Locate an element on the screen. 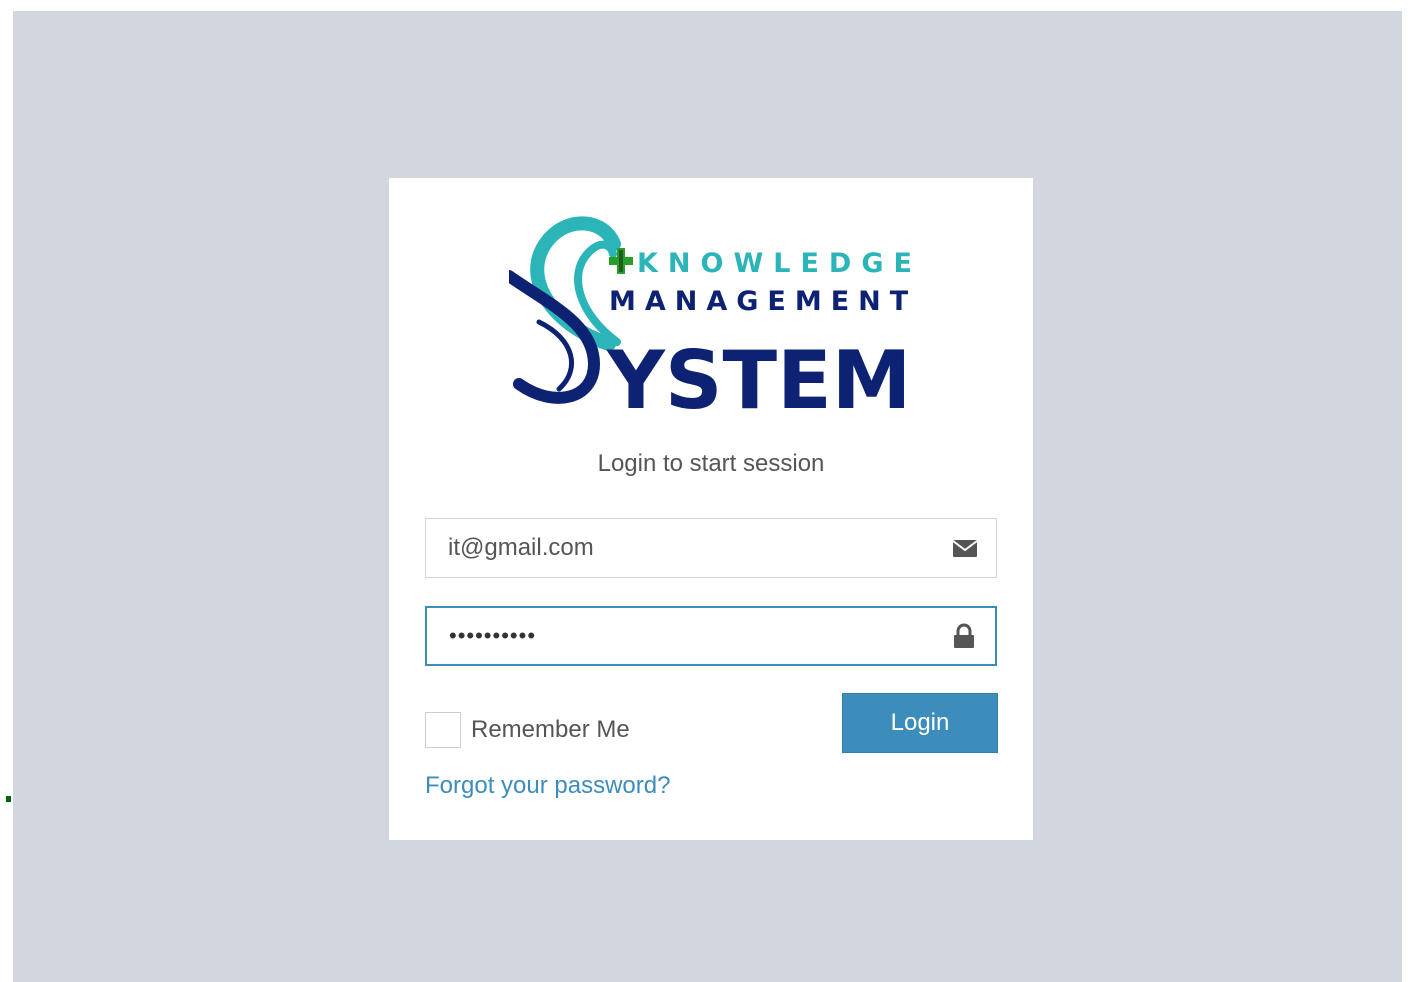 This screenshot has height=982, width=1417. email-field is located at coordinates (711, 548).